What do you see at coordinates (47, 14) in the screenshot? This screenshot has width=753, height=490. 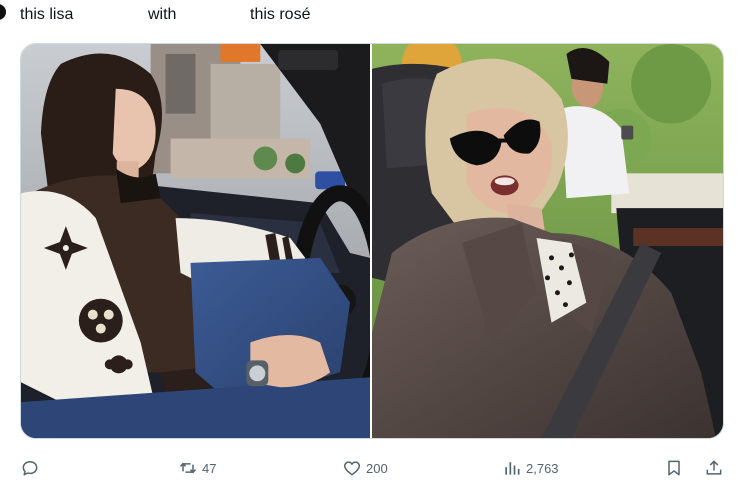 I see `tweet-text-part: this lisa` at bounding box center [47, 14].